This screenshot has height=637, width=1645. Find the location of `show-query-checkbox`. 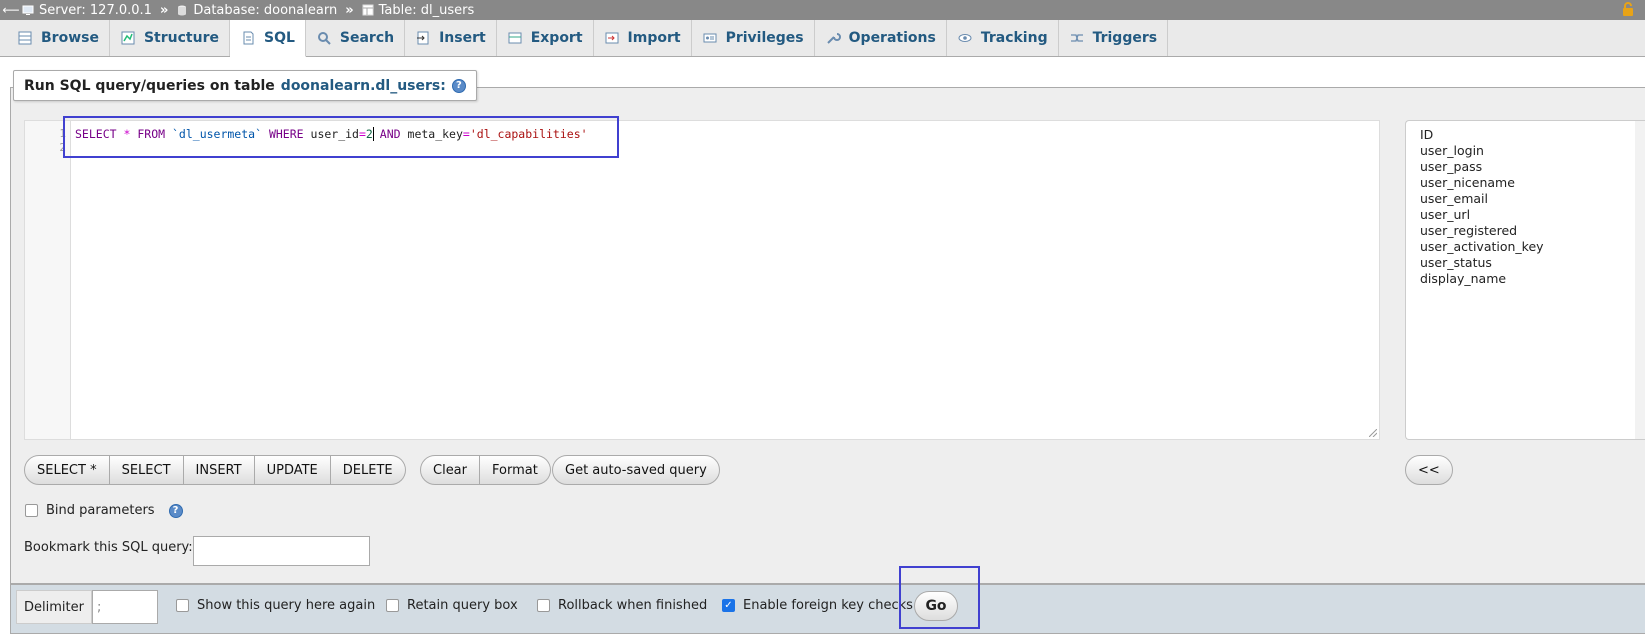

show-query-checkbox is located at coordinates (182, 605).